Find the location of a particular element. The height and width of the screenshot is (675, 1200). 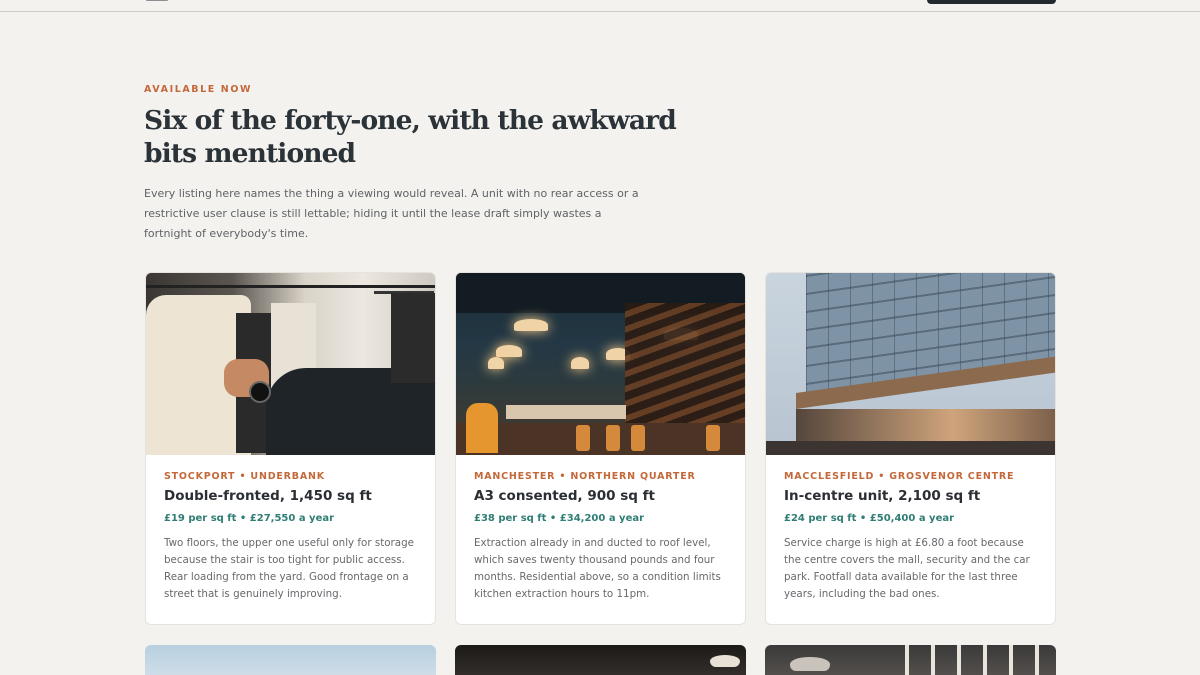

listing-title: A3 consented, 900 sq ft is located at coordinates (600, 496).